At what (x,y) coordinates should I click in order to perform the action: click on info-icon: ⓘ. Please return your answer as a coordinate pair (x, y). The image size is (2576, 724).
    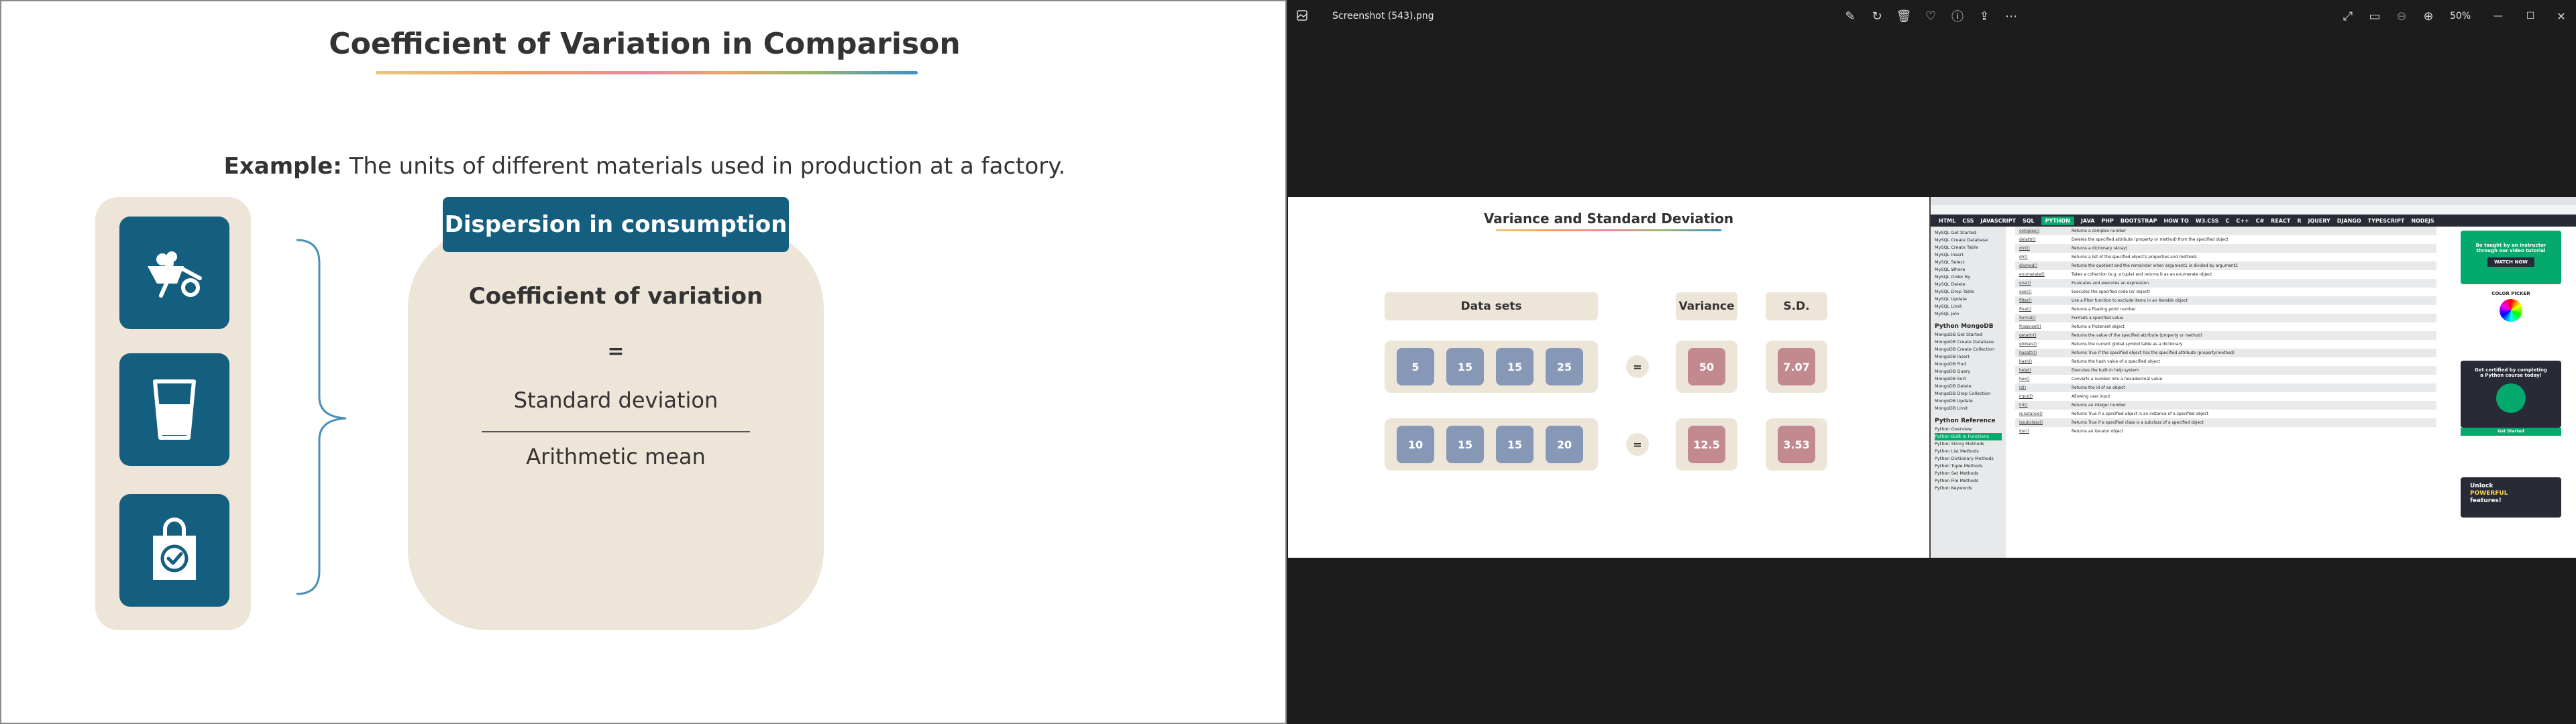
    Looking at the image, I should click on (1957, 16).